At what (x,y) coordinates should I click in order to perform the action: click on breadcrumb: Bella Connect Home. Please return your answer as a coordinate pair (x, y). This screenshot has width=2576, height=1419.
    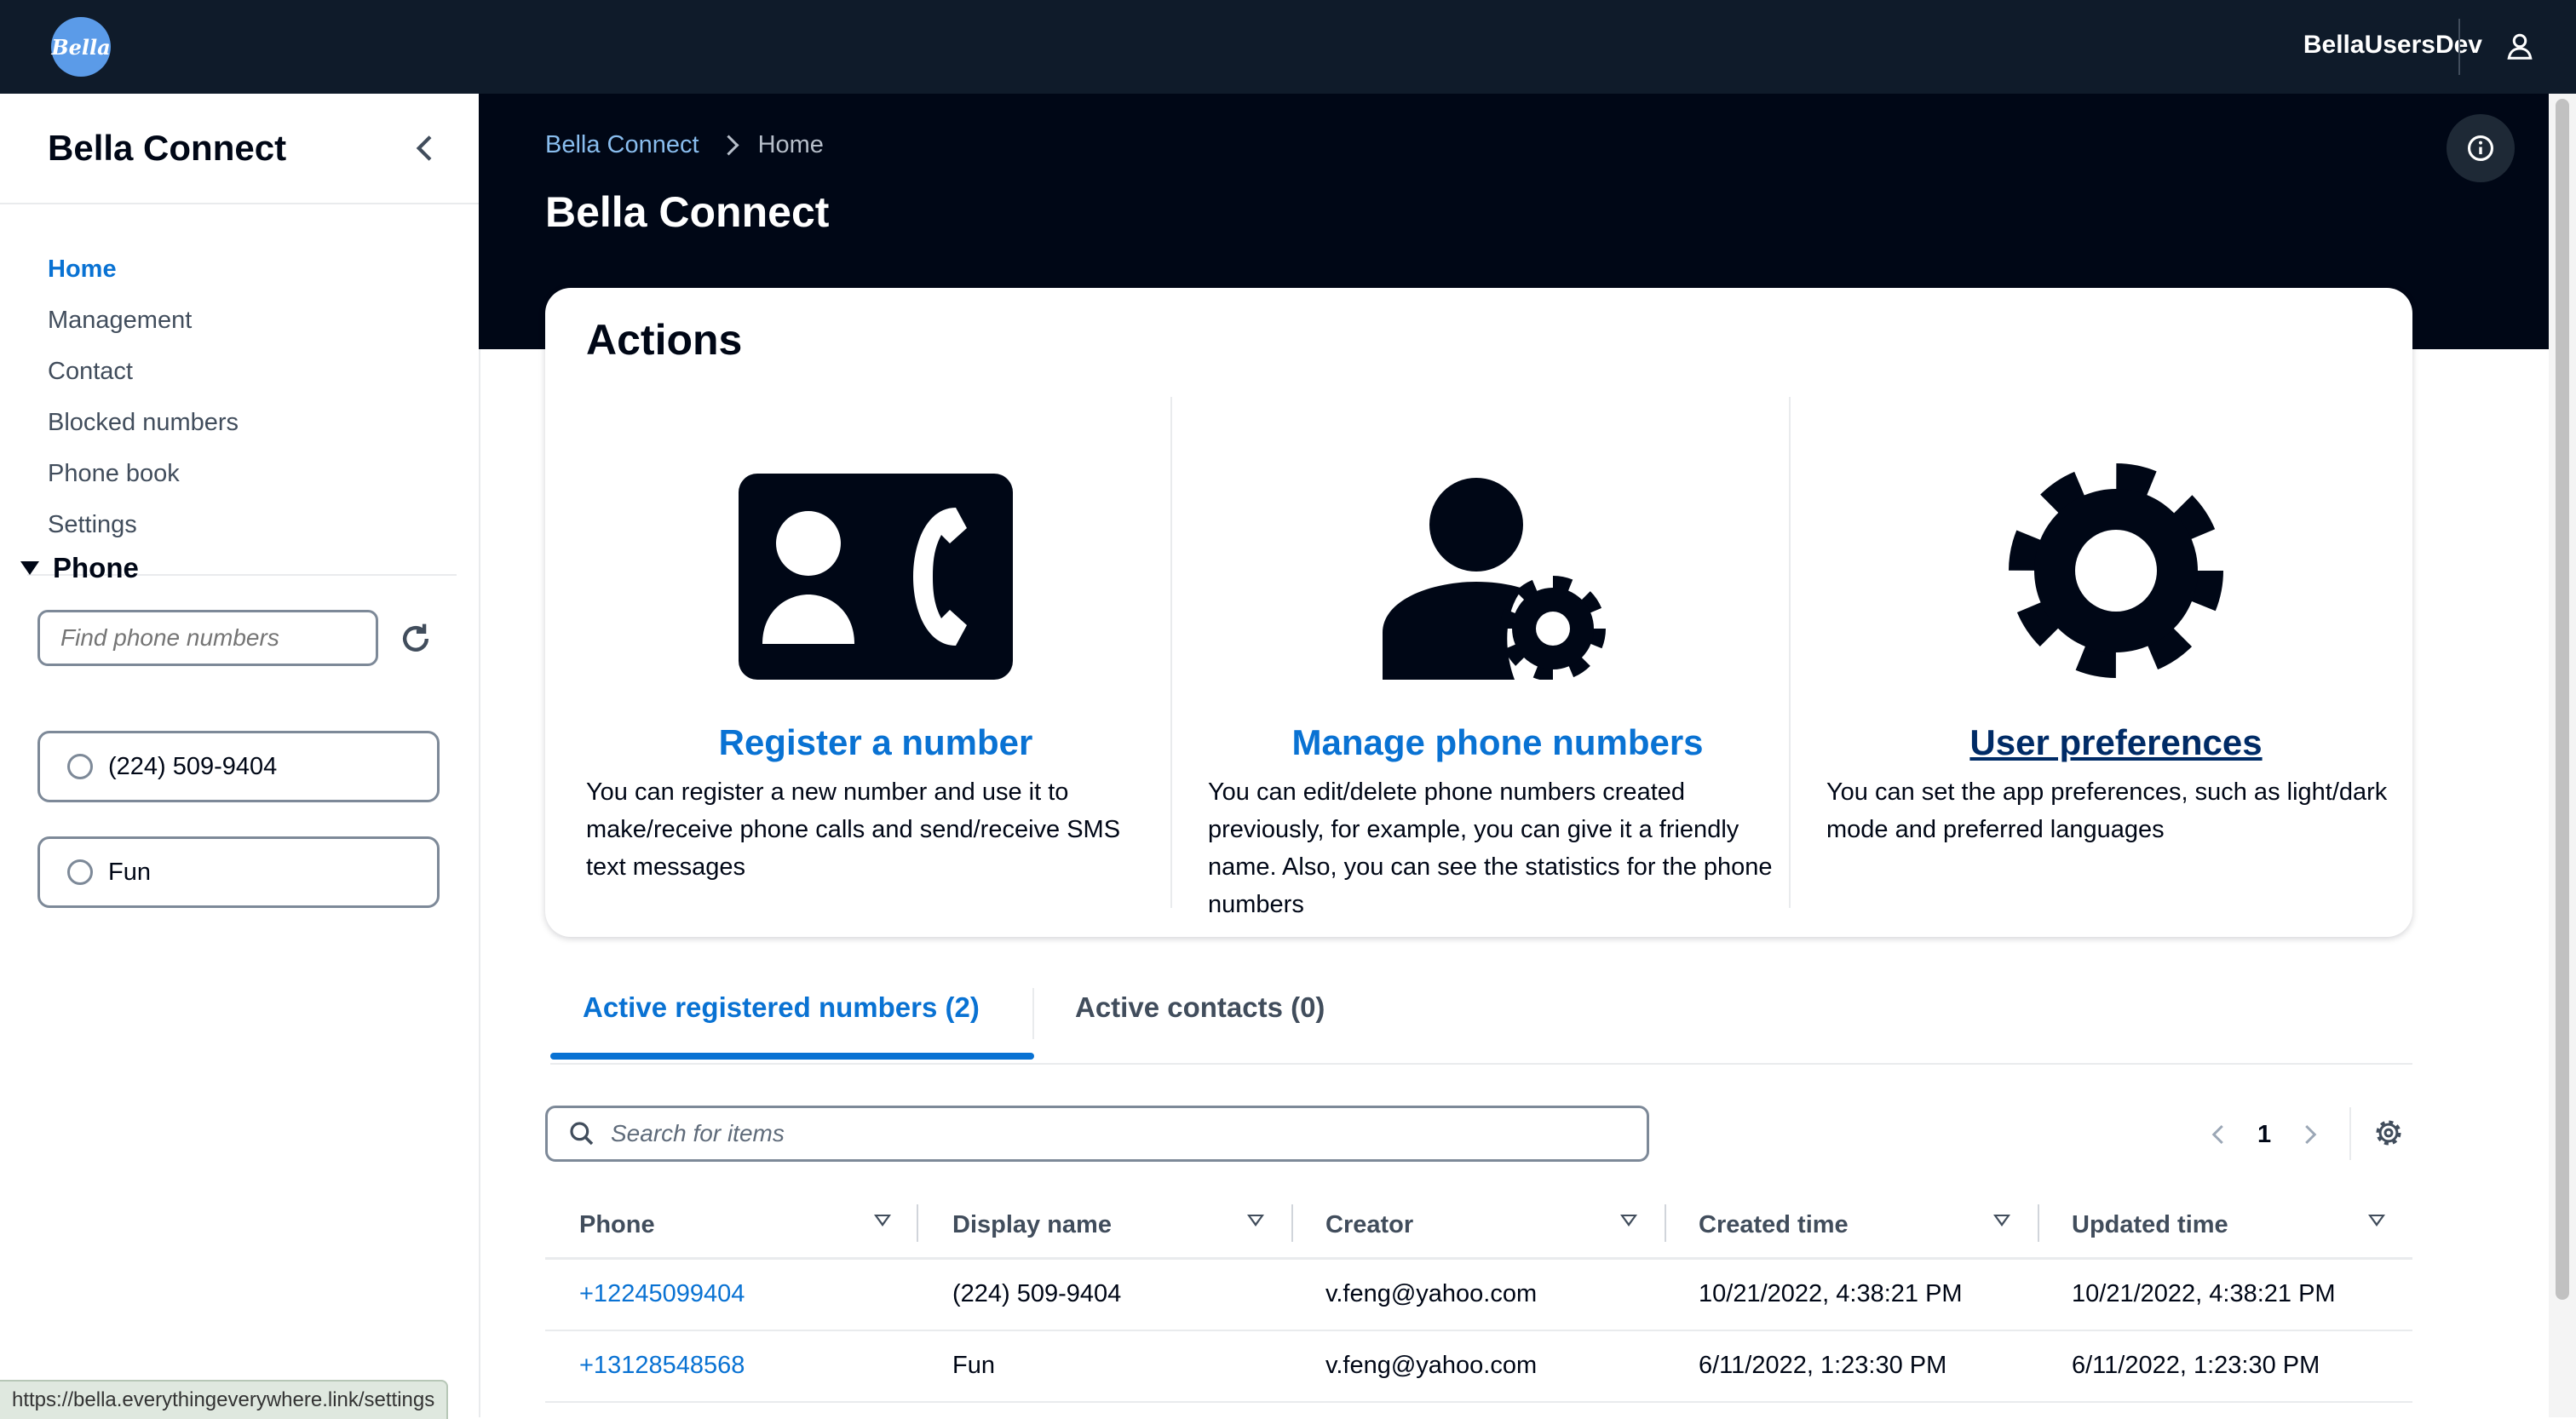
    Looking at the image, I should click on (684, 145).